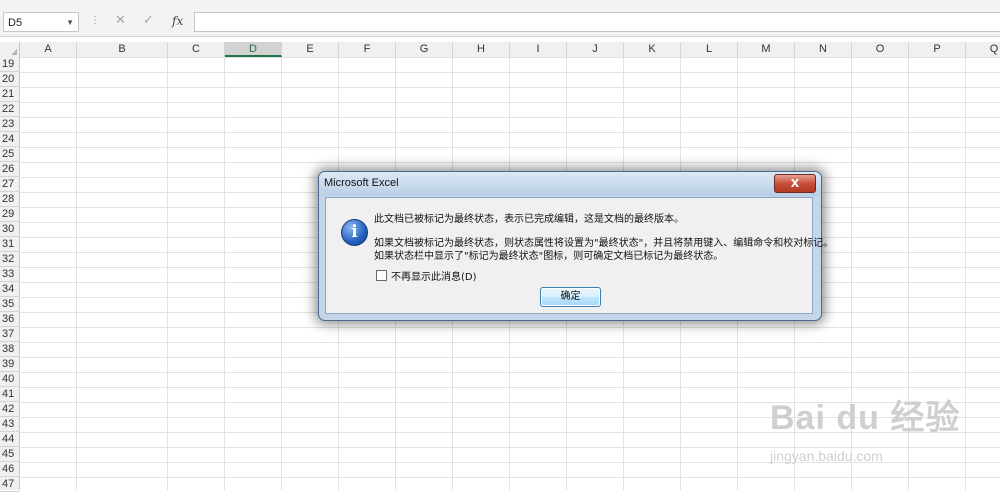  What do you see at coordinates (10, 349) in the screenshot?
I see `row-header-38: 38` at bounding box center [10, 349].